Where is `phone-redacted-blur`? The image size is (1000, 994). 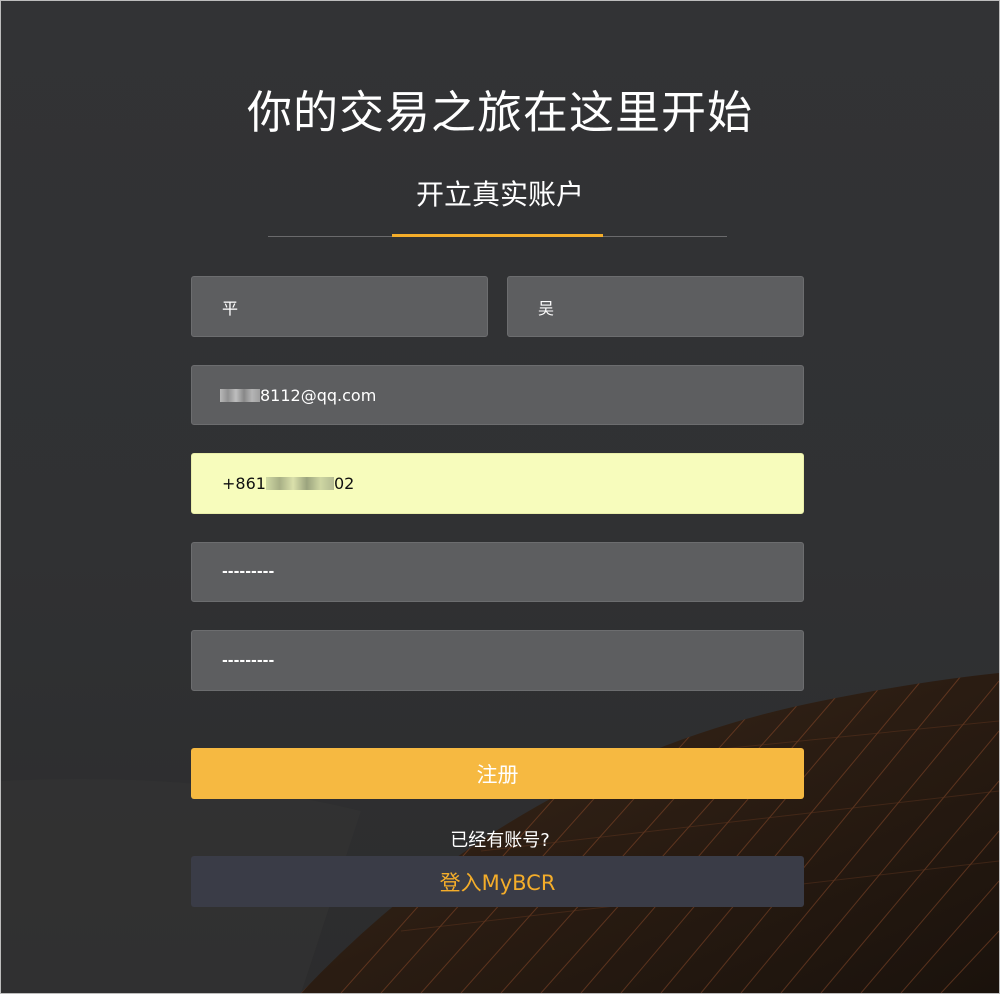
phone-redacted-blur is located at coordinates (299, 483).